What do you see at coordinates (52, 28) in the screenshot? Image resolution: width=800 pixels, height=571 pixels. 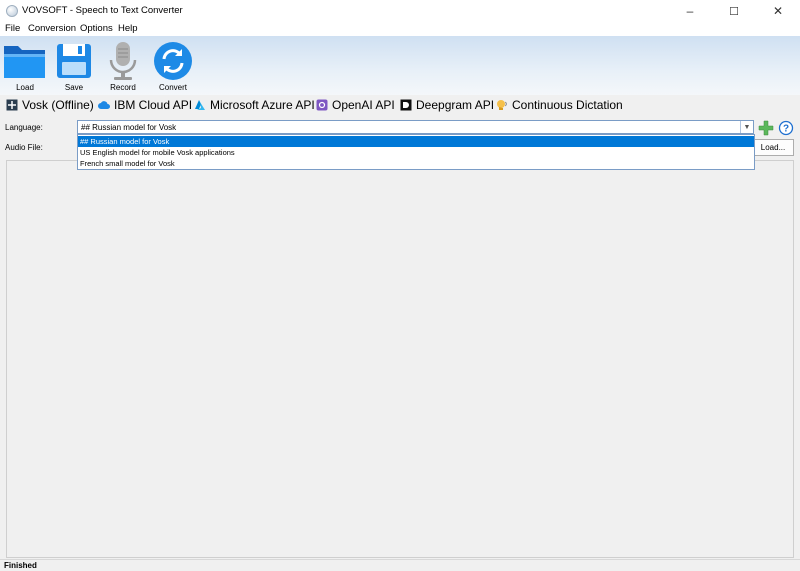 I see `menu-conversion: Conversion` at bounding box center [52, 28].